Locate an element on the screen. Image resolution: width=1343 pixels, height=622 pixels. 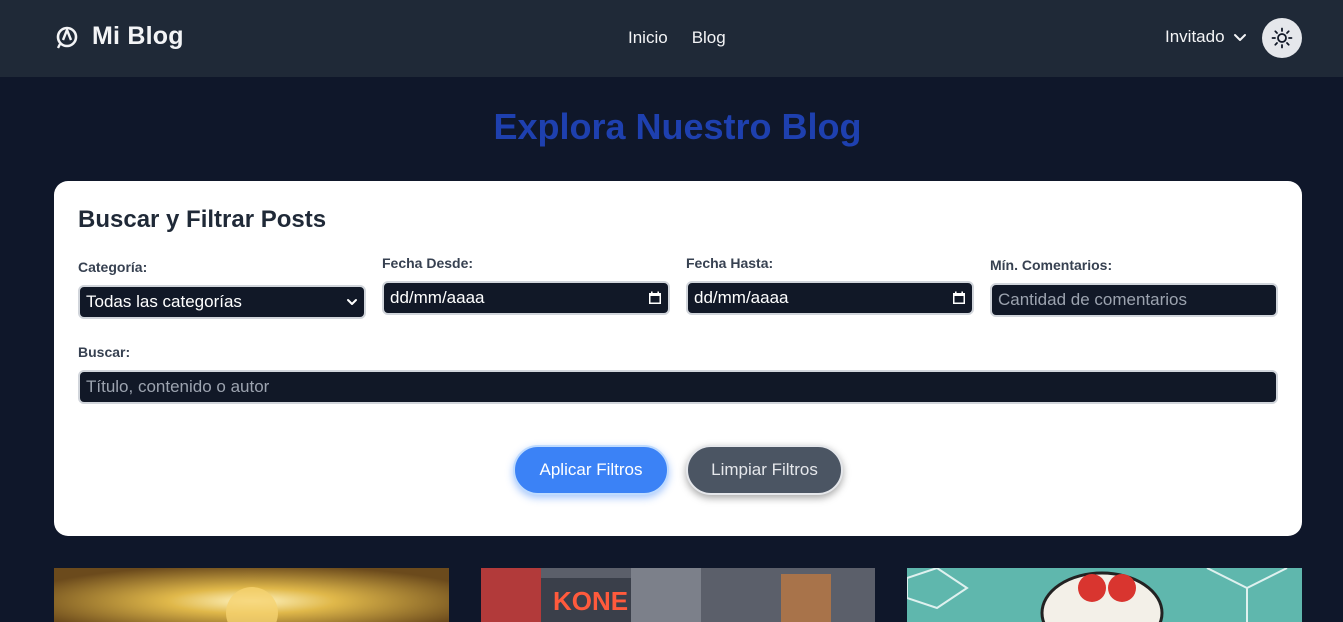
sunlight-photo is located at coordinates (251, 595).